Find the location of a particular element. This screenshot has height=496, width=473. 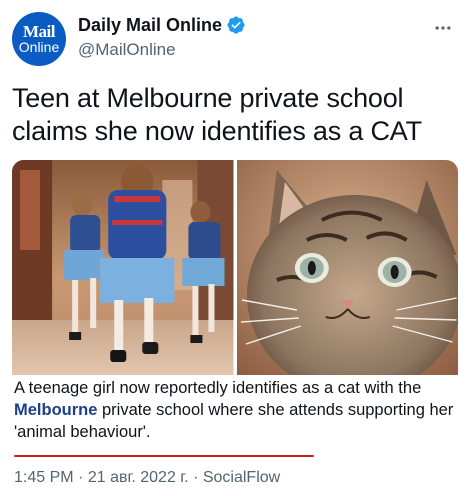

verified-badge-icon is located at coordinates (236, 25).